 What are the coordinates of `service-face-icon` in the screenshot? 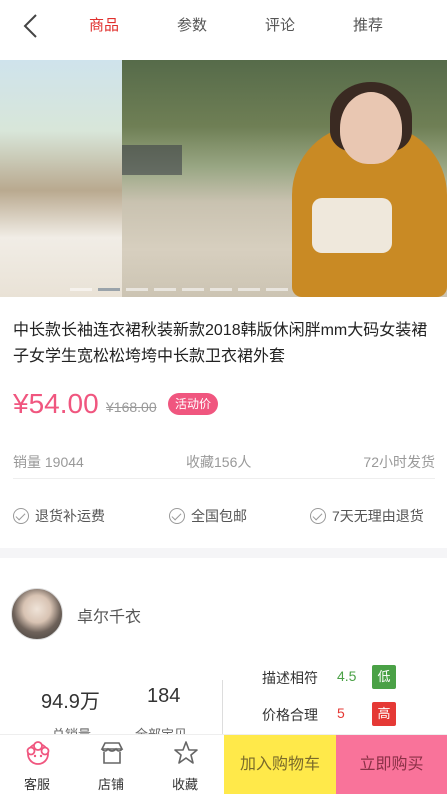 It's located at (38, 753).